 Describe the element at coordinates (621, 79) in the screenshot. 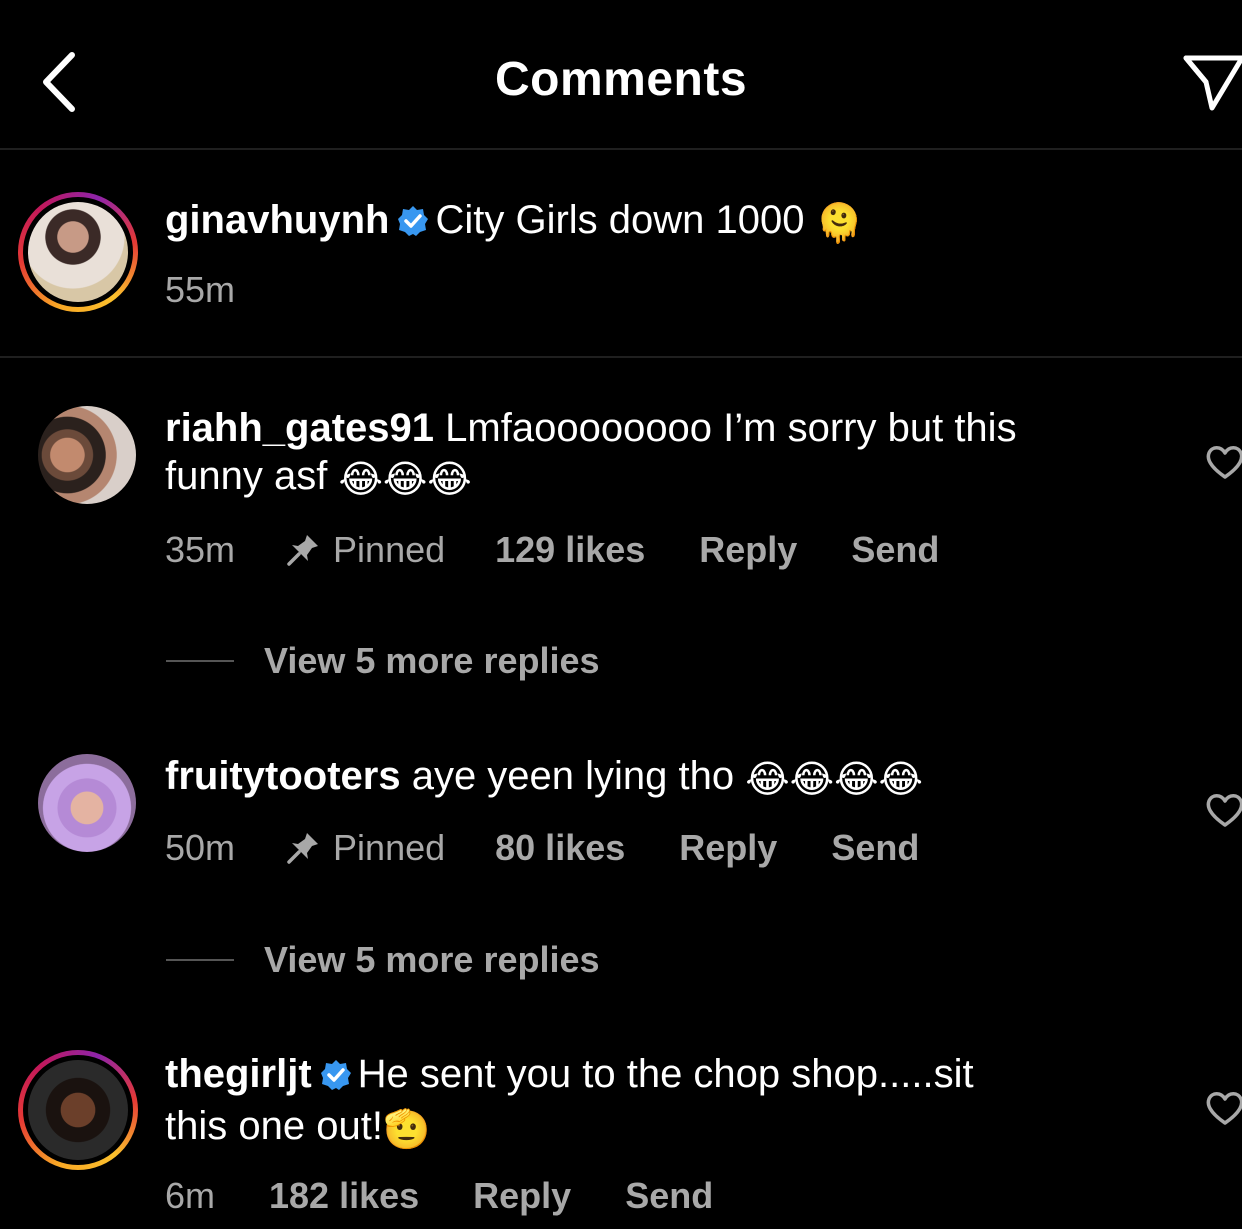

I see `page-title: Comments` at that location.